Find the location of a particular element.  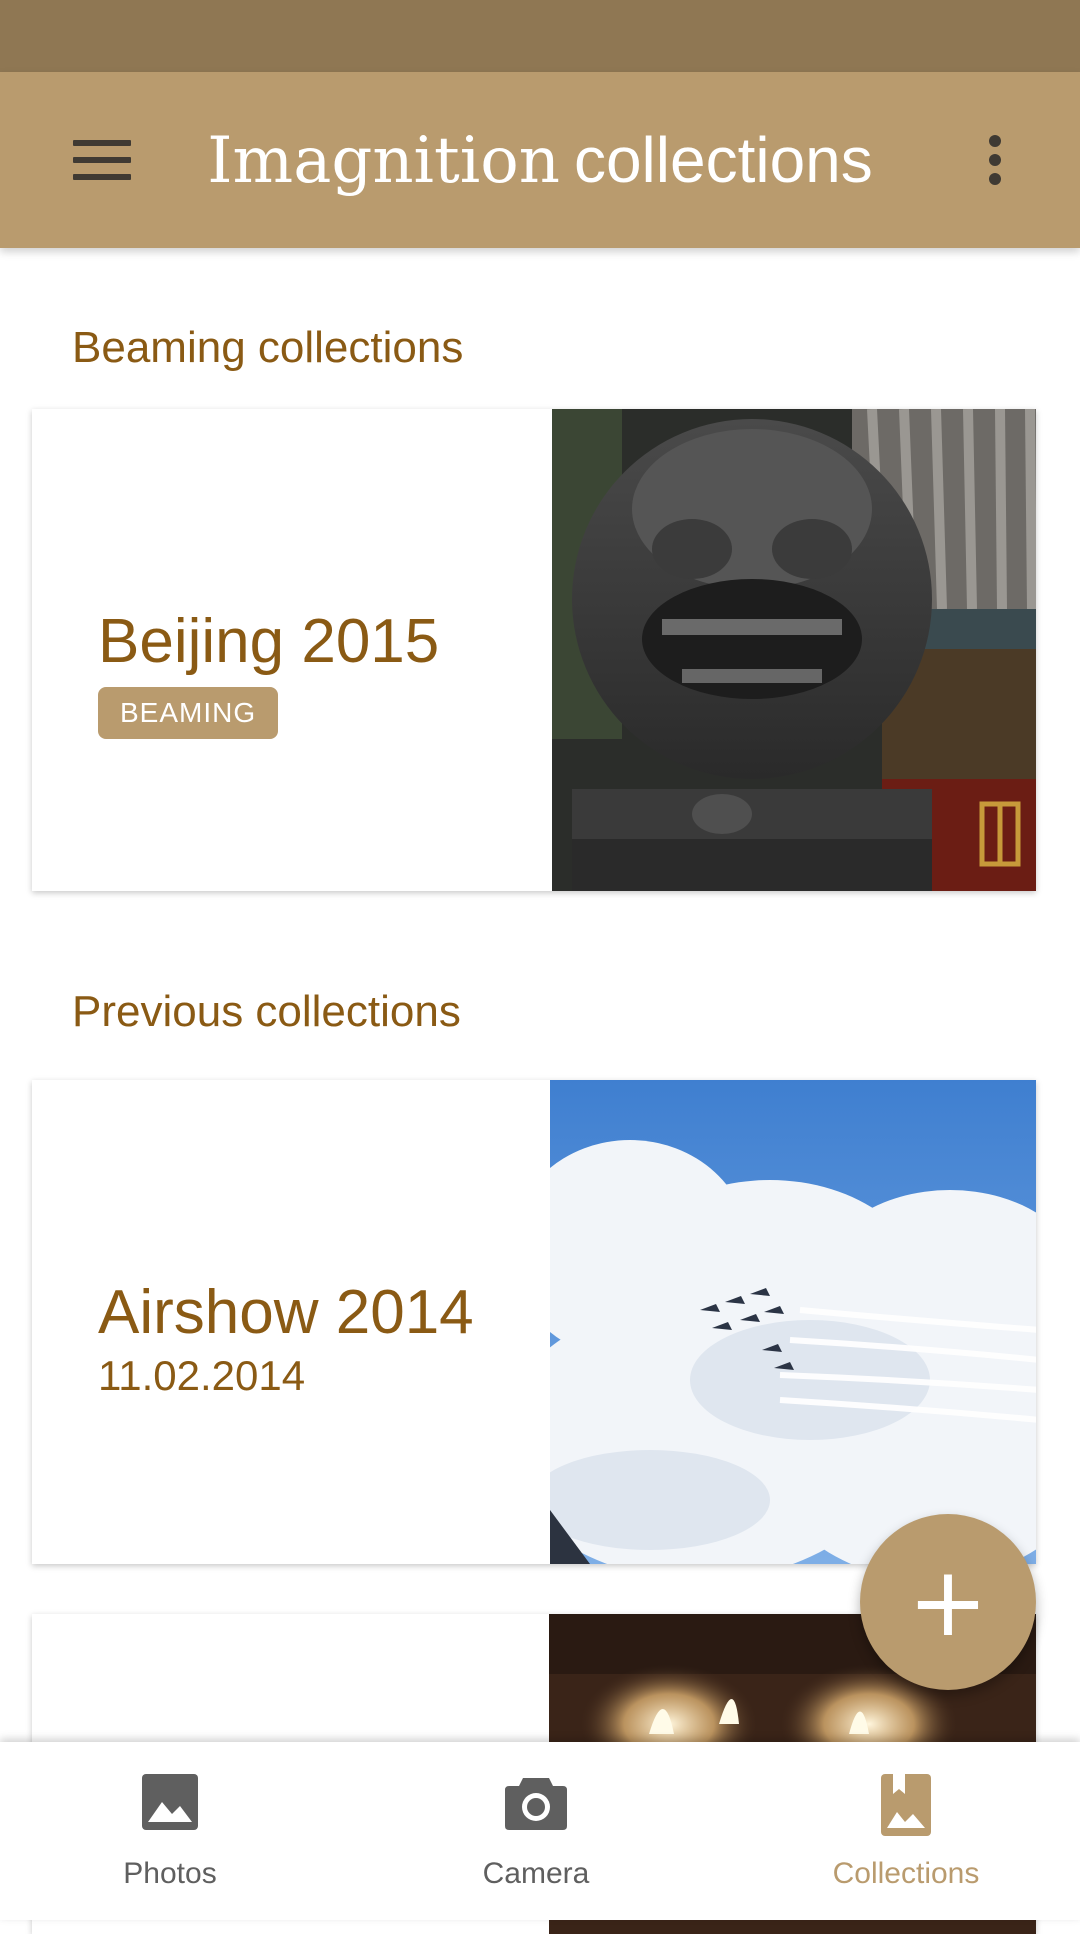

nav-label: Collections is located at coordinates (906, 1873).